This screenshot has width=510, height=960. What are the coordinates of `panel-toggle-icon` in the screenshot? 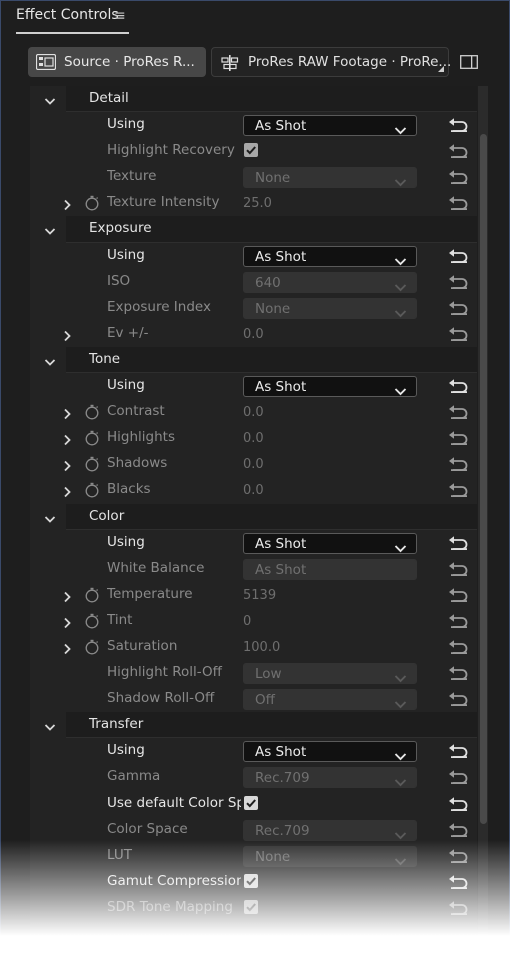 It's located at (469, 63).